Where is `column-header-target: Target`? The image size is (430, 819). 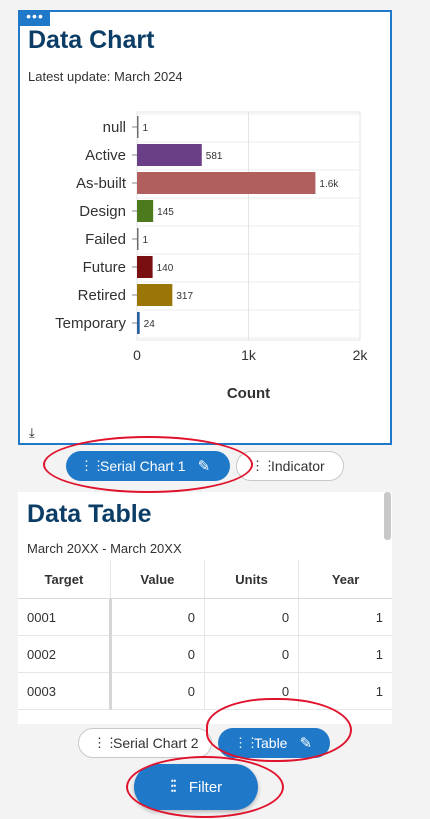 column-header-target: Target is located at coordinates (64, 579).